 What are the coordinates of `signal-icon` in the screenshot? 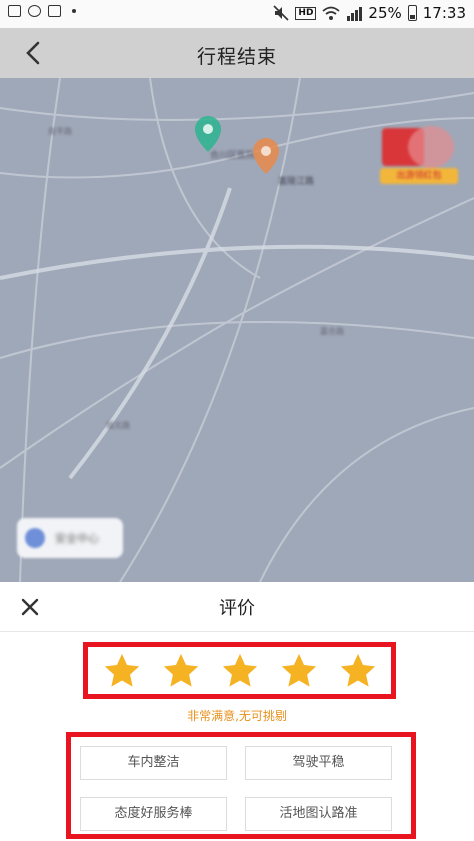 It's located at (355, 13).